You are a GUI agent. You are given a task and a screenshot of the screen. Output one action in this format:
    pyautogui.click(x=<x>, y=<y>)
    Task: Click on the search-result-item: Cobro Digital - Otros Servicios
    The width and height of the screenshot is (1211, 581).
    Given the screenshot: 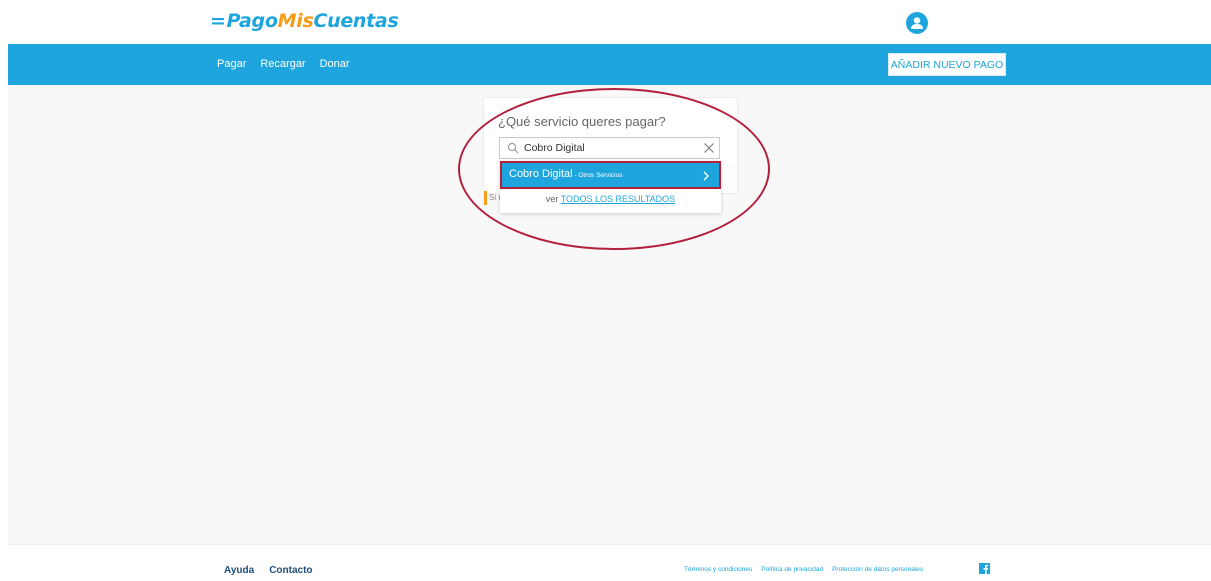 What is the action you would take?
    pyautogui.click(x=610, y=175)
    